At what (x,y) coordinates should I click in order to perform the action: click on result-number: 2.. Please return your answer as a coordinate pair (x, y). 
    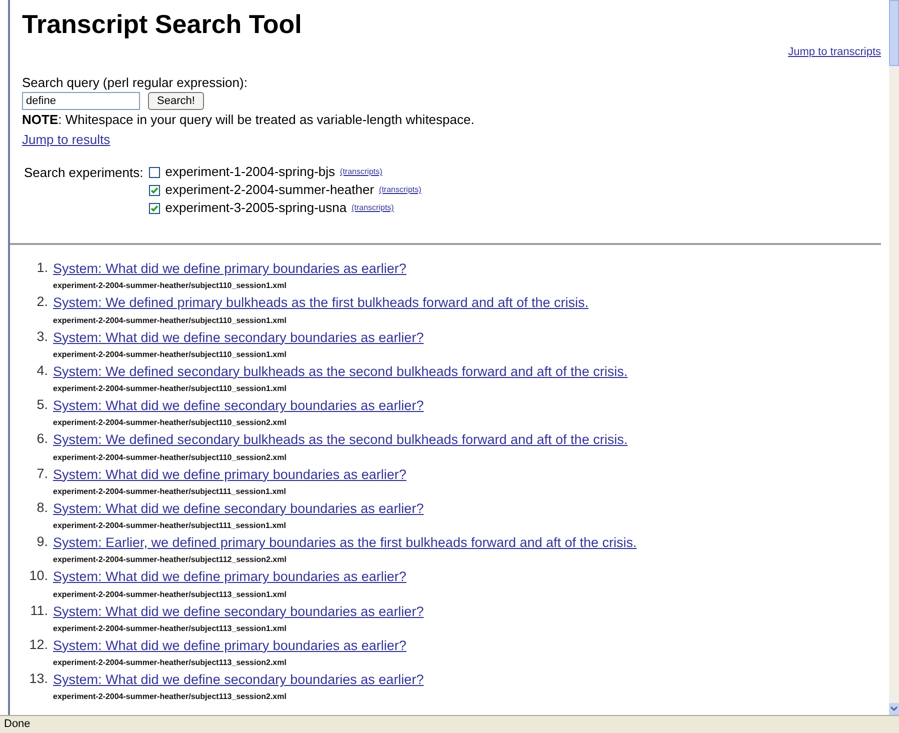
    Looking at the image, I should click on (42, 302).